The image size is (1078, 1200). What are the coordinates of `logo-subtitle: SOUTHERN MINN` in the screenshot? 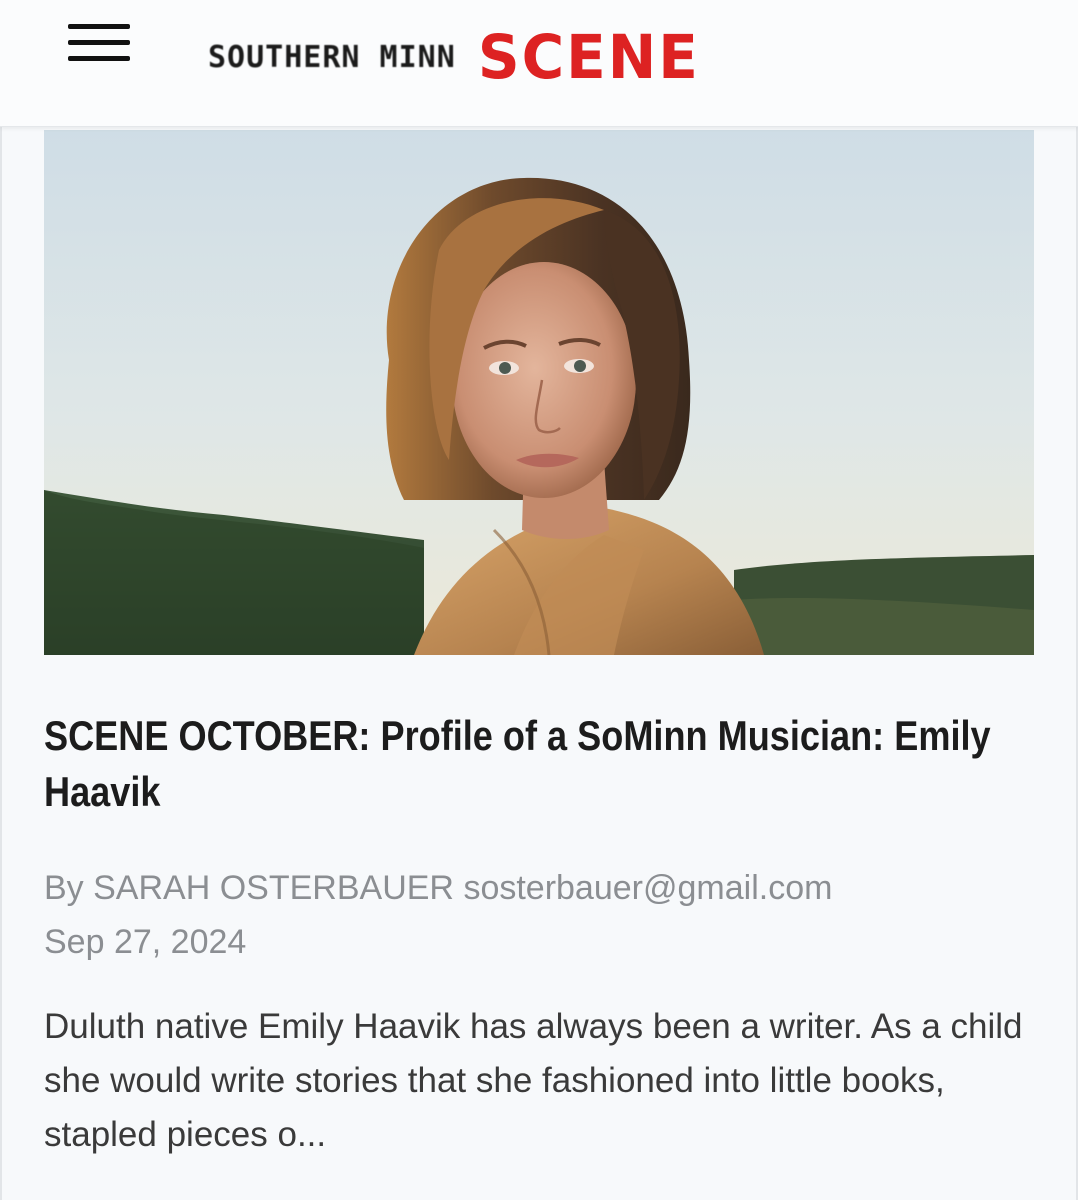 It's located at (332, 57).